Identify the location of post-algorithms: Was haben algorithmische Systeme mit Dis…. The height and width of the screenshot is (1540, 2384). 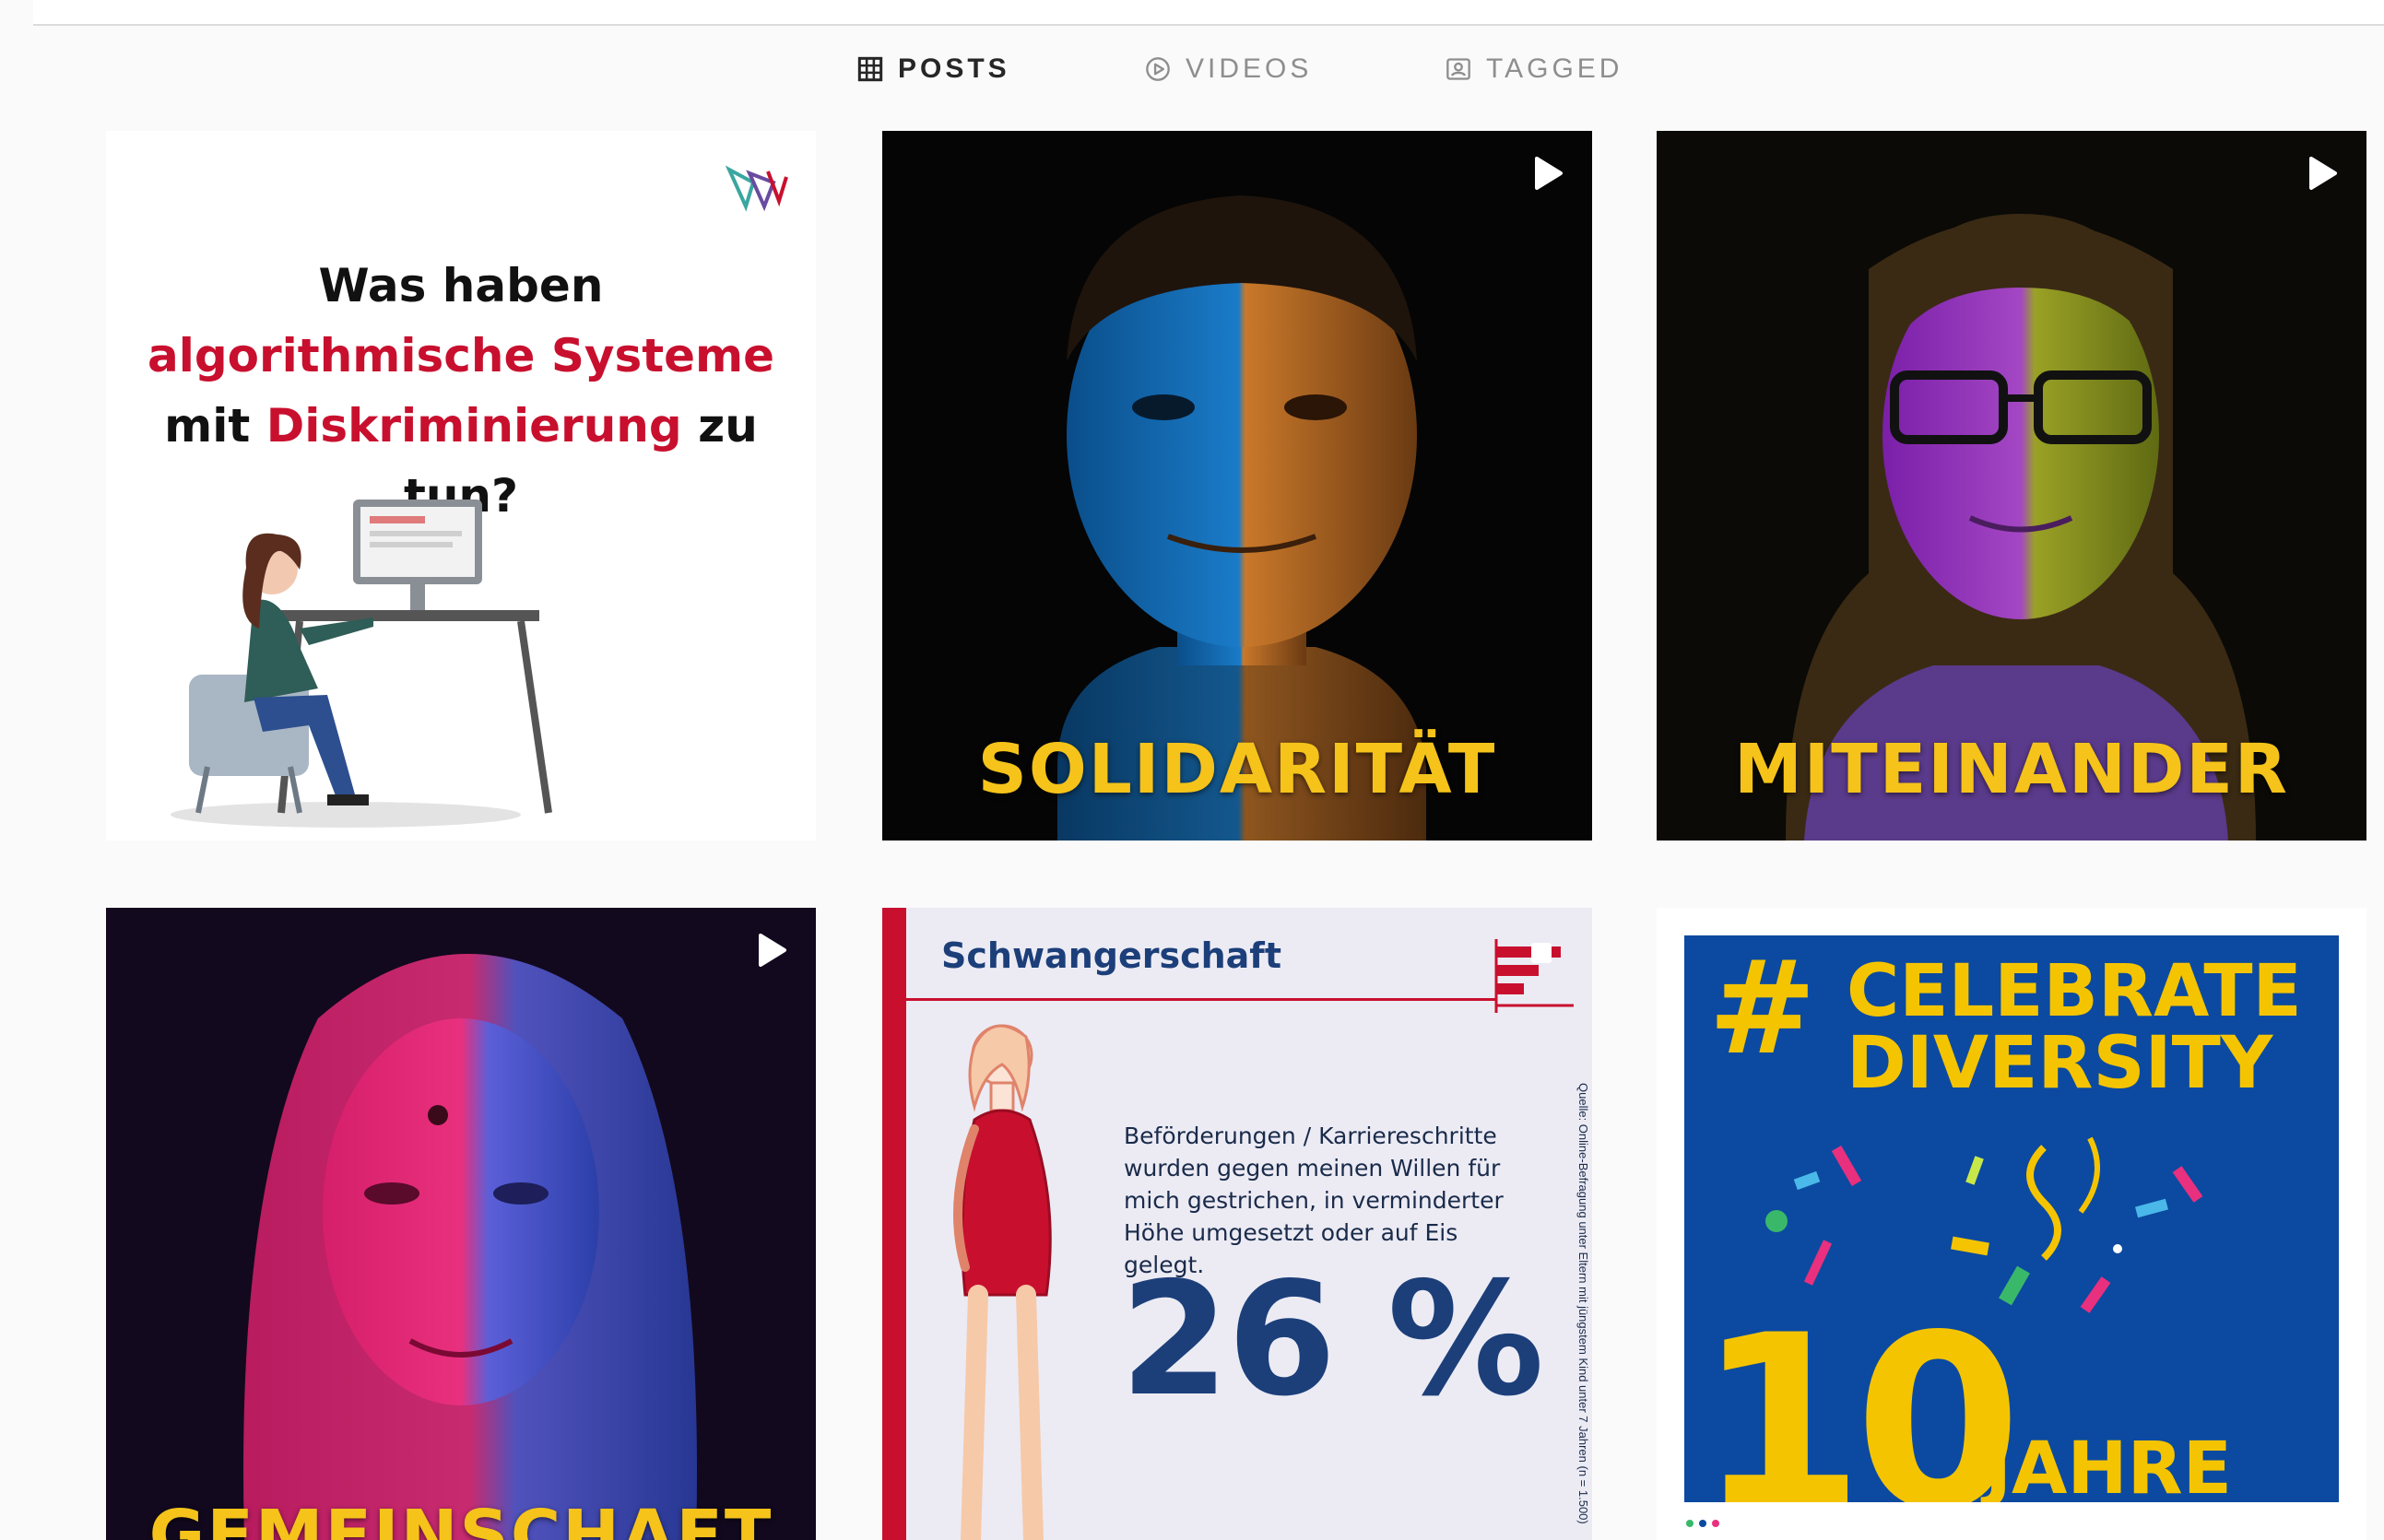
(461, 486).